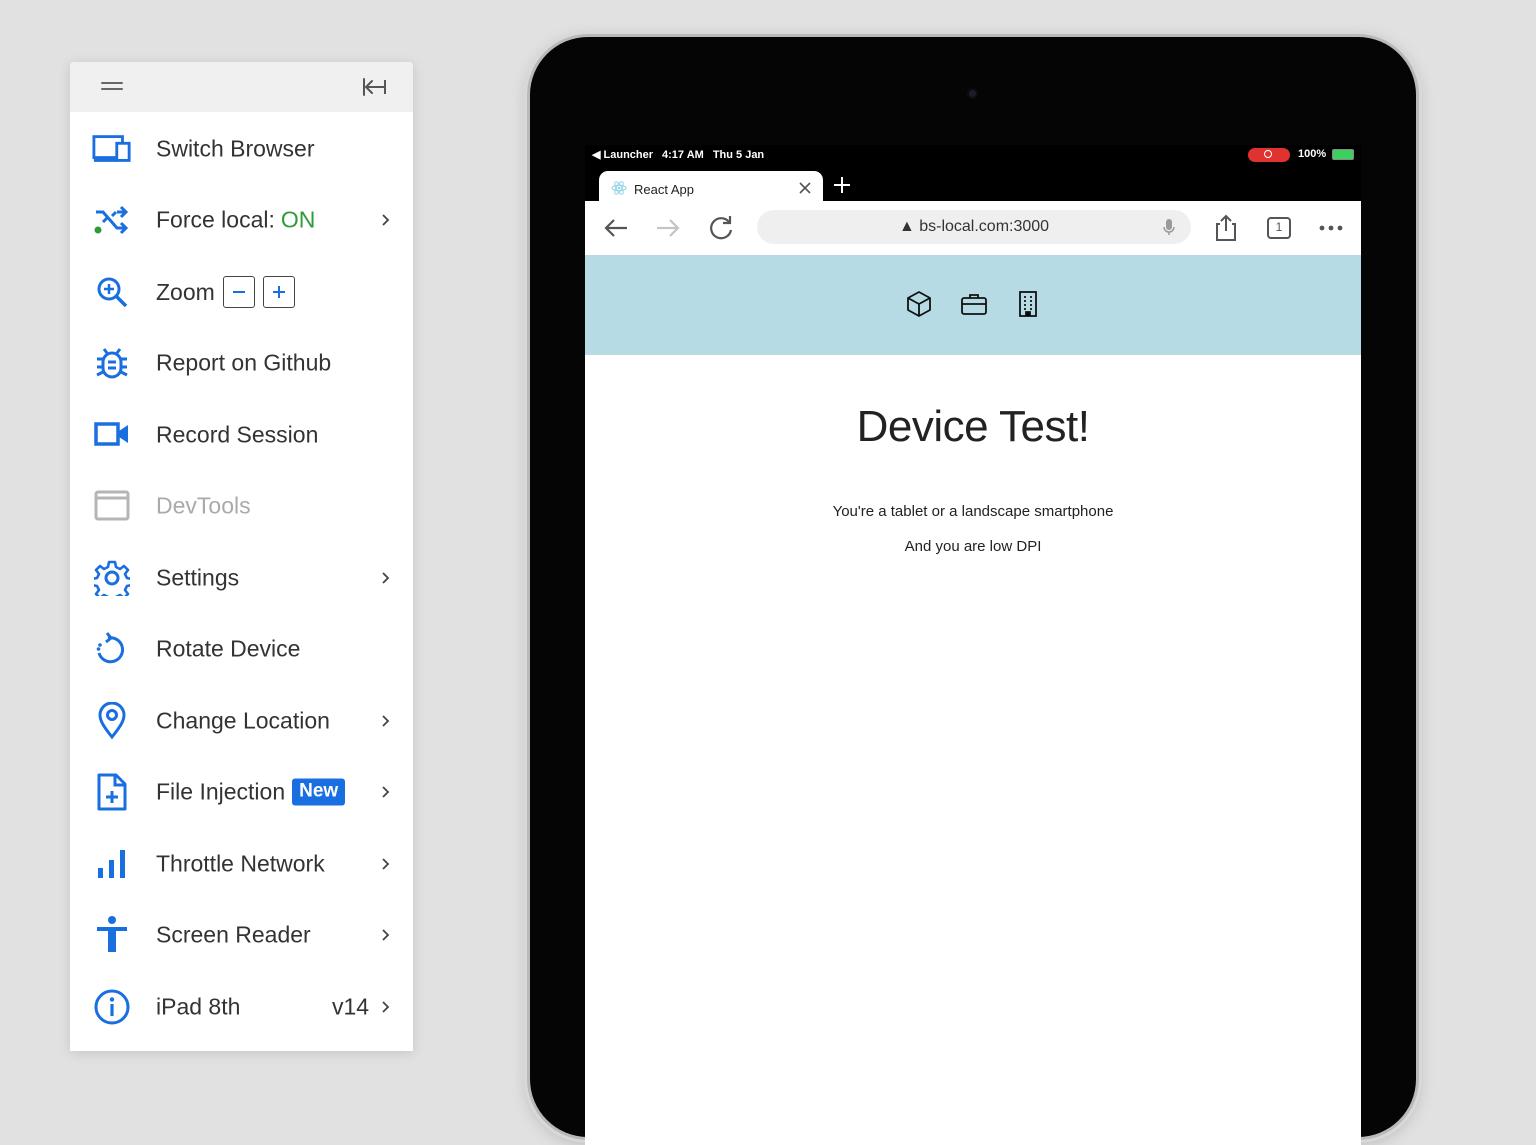 This screenshot has height=1145, width=1536. Describe the element at coordinates (198, 577) in the screenshot. I see `sidebar-item-label: Settings` at that location.